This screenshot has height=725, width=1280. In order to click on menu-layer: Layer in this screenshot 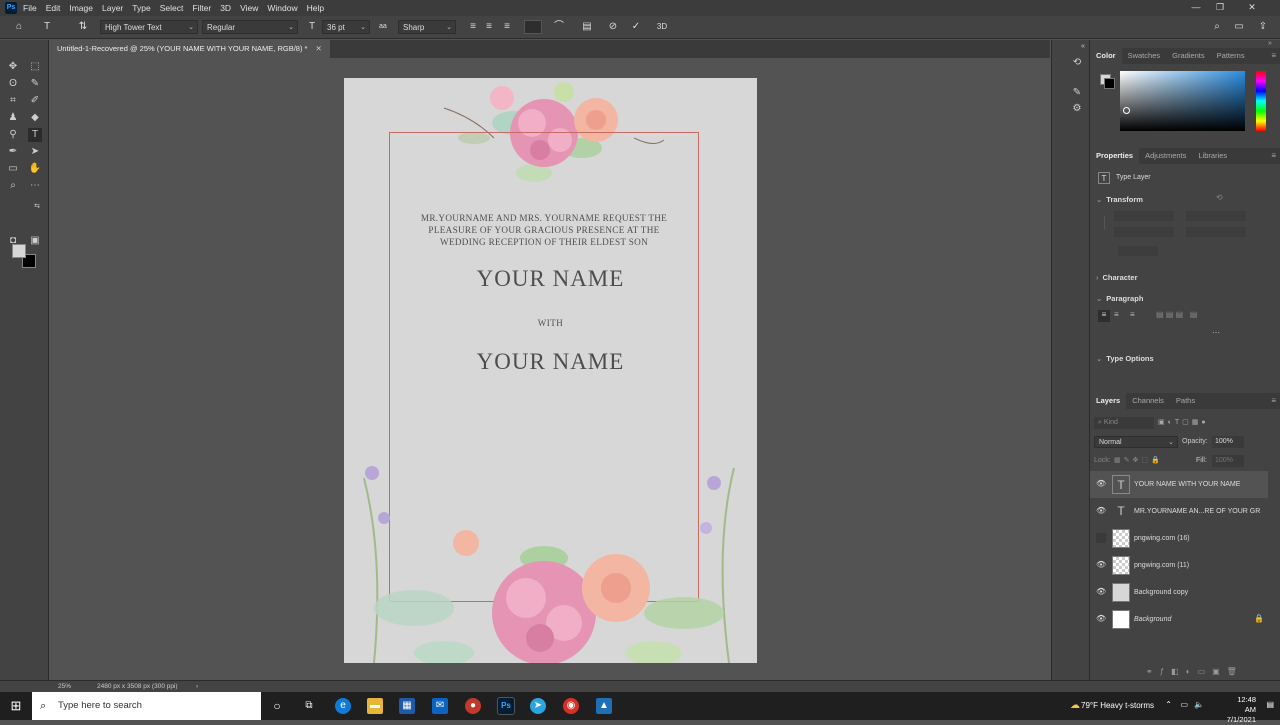, I will do `click(112, 8)`.